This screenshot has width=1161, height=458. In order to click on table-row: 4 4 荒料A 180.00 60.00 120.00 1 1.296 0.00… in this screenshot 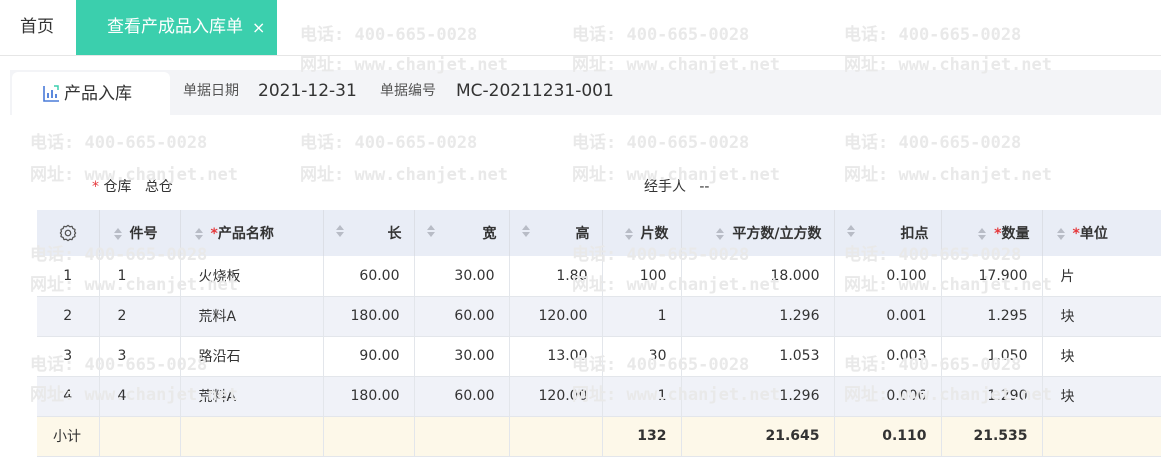, I will do `click(599, 396)`.